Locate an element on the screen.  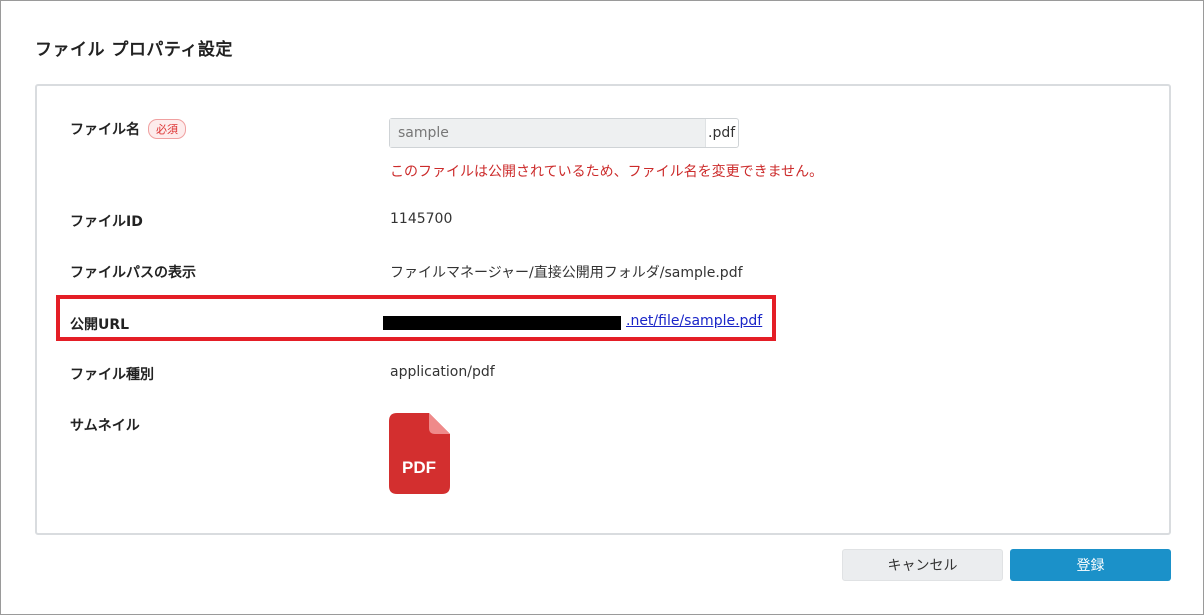
public-url-link: .net/file/sample.pdf is located at coordinates (694, 321).